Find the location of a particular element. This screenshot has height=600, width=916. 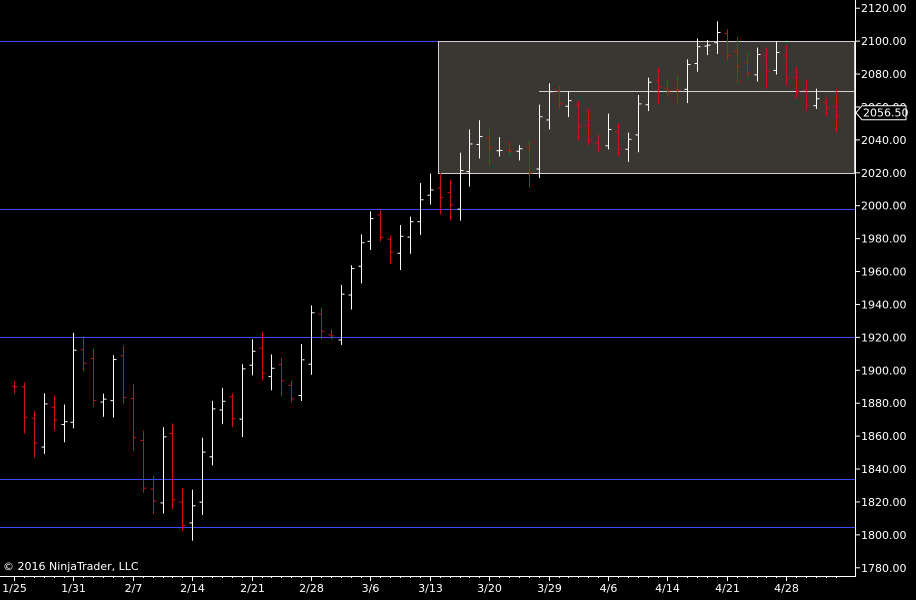

price-tick-label: 1780.00 is located at coordinates (884, 568).